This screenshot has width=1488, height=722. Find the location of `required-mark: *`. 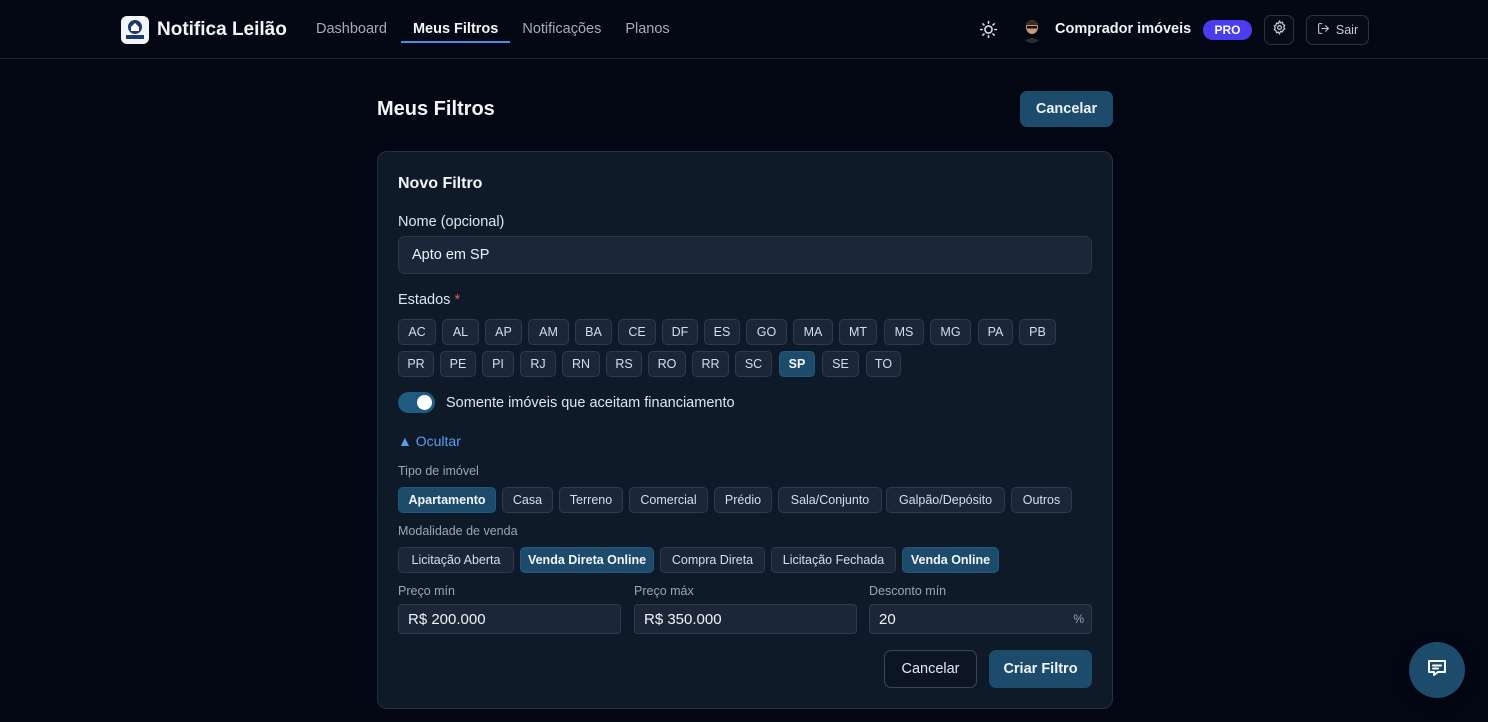

required-mark: * is located at coordinates (457, 300).